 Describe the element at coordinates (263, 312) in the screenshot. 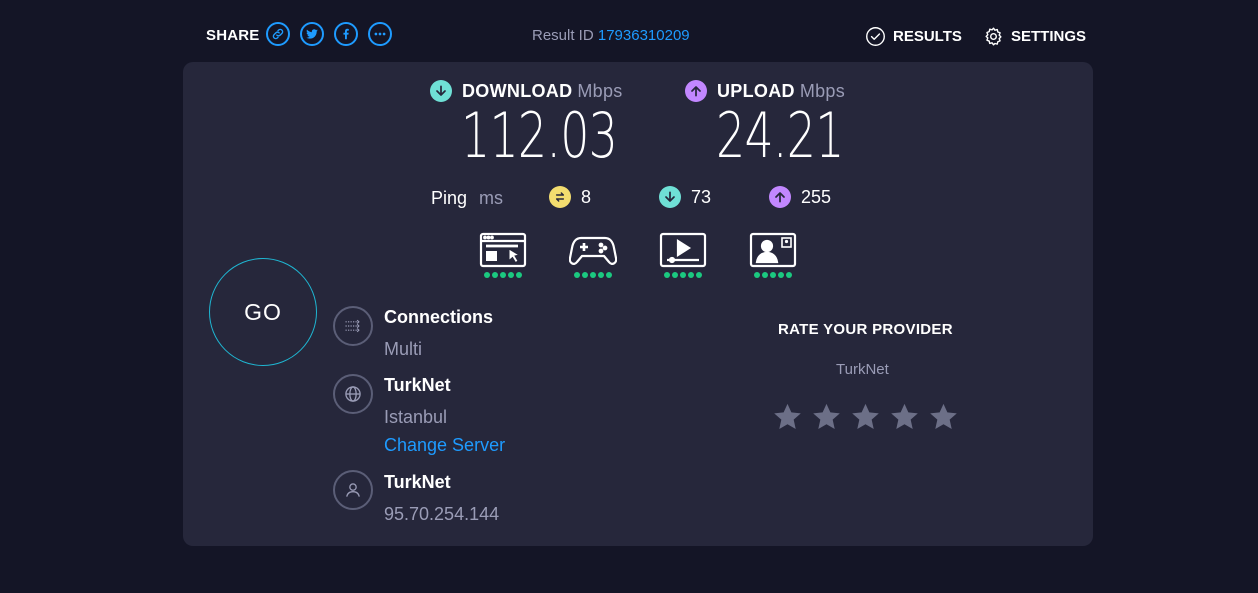

I see `go-button: GO` at that location.